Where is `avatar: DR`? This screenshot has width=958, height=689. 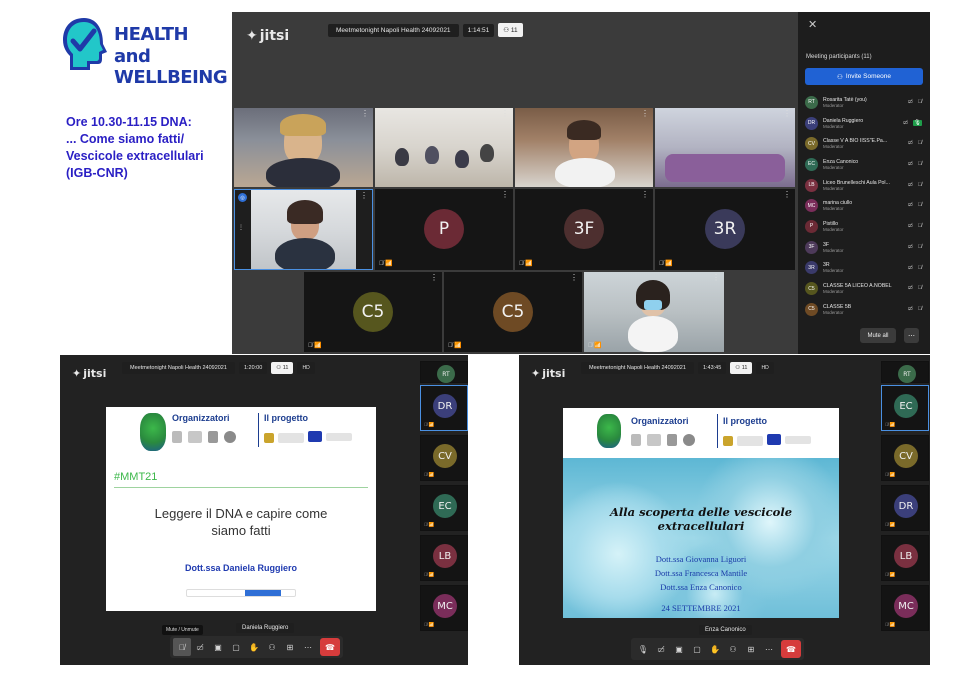 avatar: DR is located at coordinates (445, 406).